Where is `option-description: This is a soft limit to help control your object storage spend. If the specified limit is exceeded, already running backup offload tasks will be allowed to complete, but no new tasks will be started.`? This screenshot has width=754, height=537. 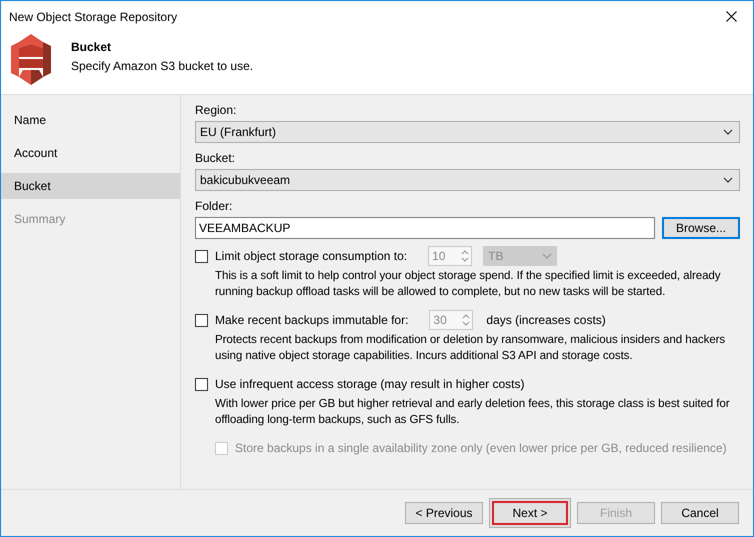
option-description: This is a soft limit to help control your object storage spend. If the specified limit is exceeded, already running backup offload tasks will be allowed to complete, but no new tasks will be started. is located at coordinates (468, 284).